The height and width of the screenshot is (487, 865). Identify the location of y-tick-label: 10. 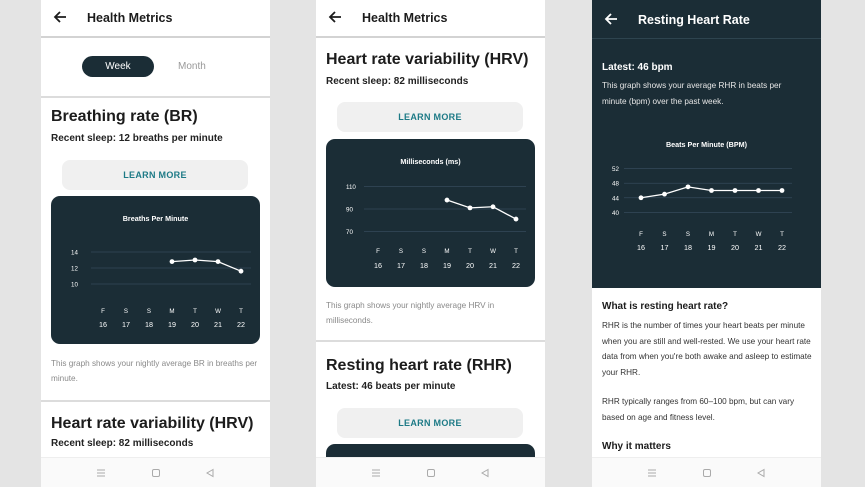
(74, 285).